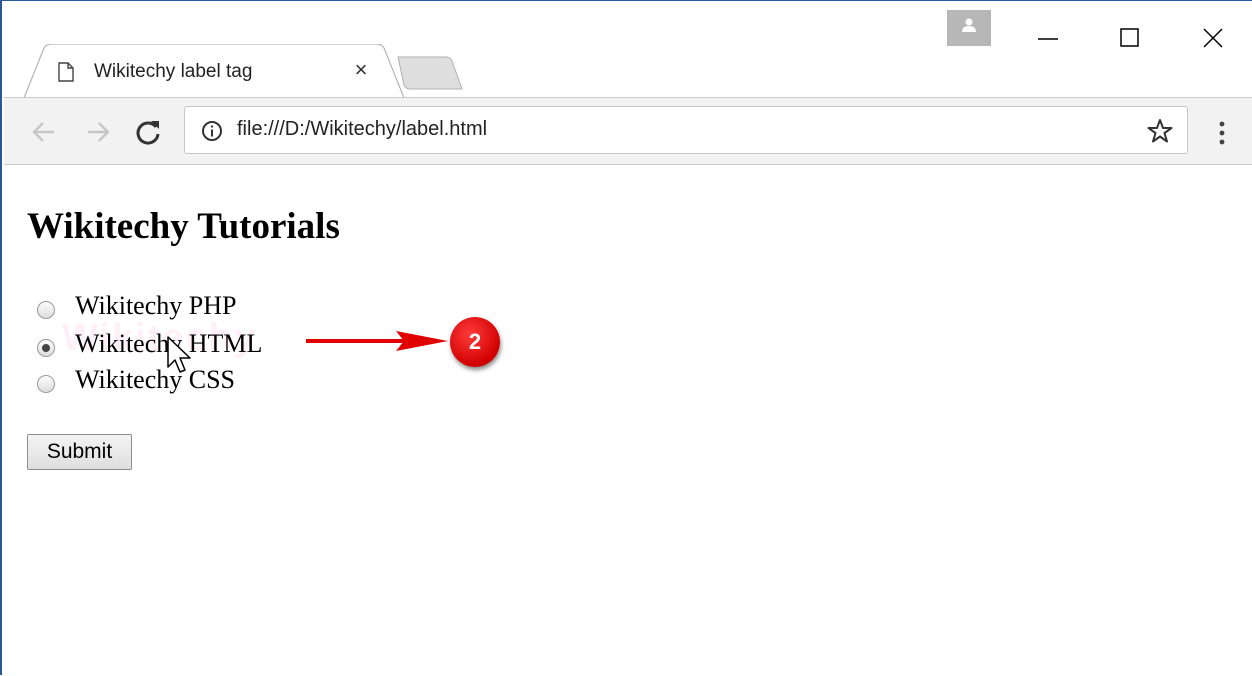 The height and width of the screenshot is (676, 1252). What do you see at coordinates (1160, 131) in the screenshot?
I see `star-icon` at bounding box center [1160, 131].